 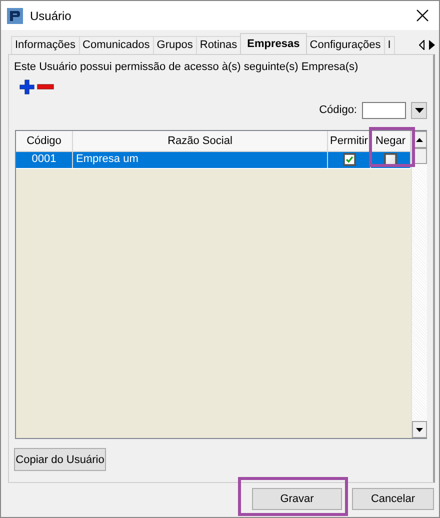 I want to click on scroll-left-icon, so click(x=422, y=45).